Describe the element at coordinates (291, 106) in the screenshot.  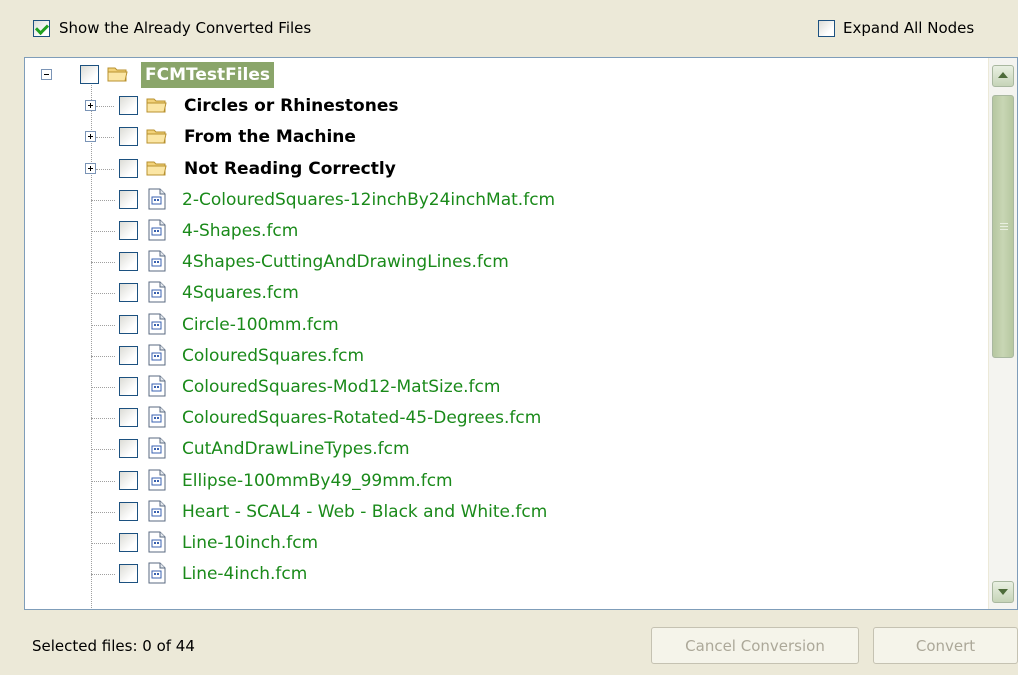
I see `node-label: Circles or Rhinestones` at that location.